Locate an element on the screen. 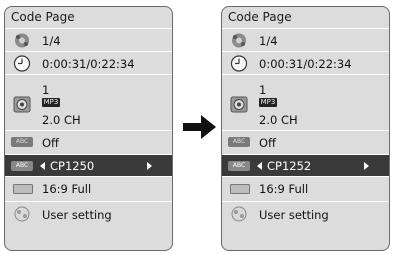  code-page-row: ABC CP1250 is located at coordinates (88, 165).